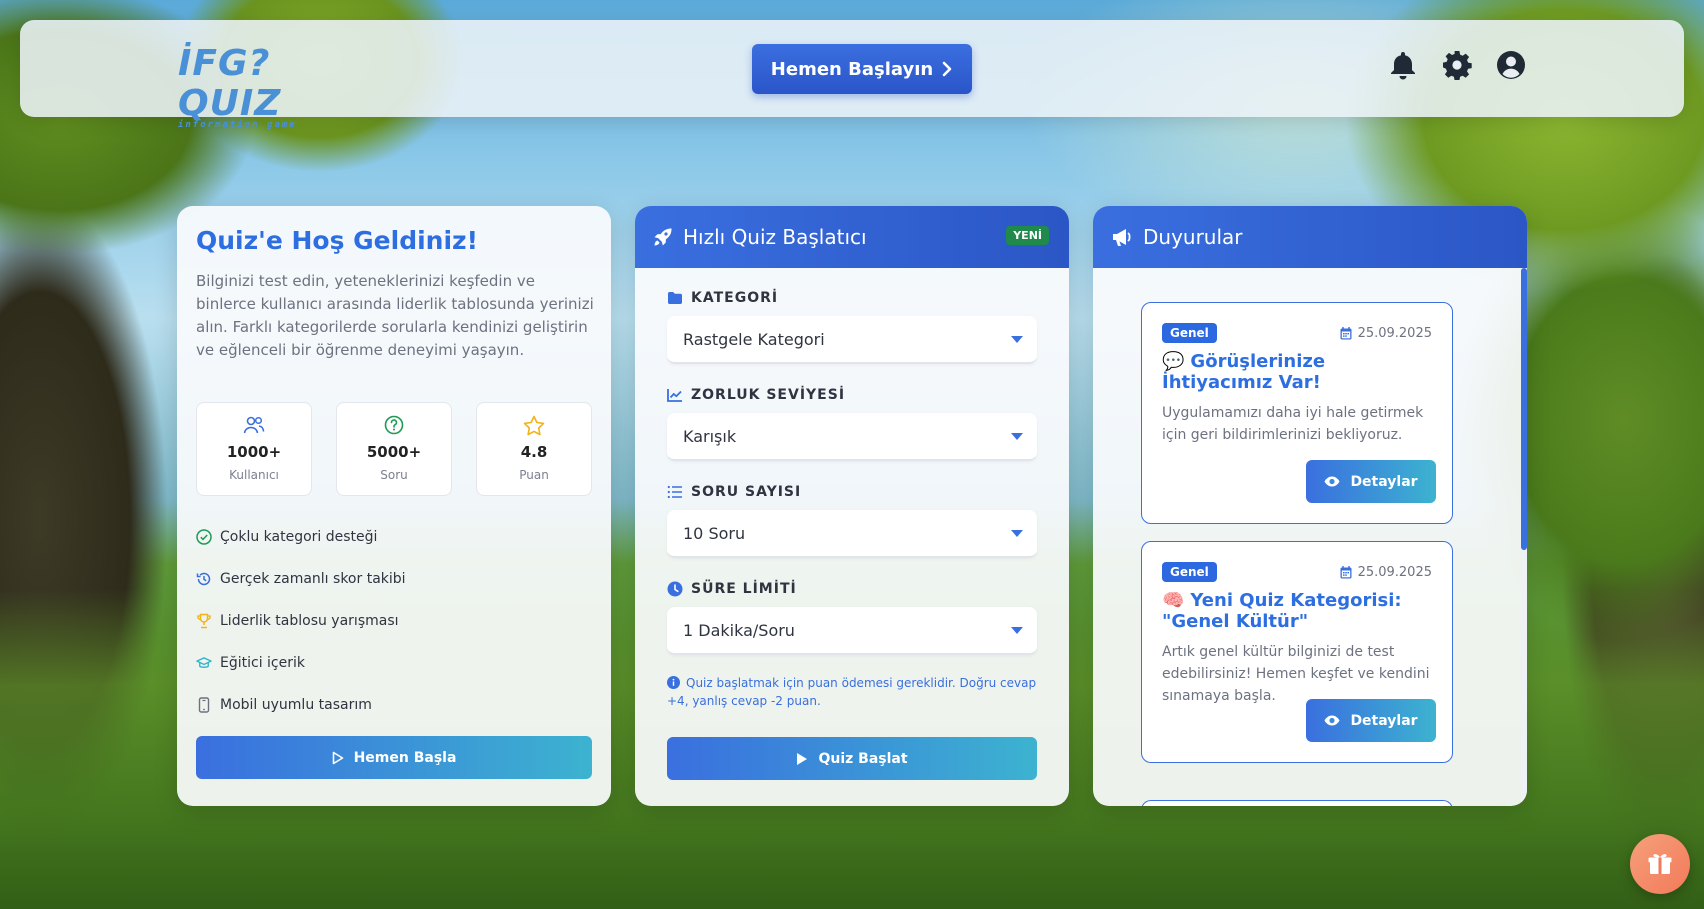 The width and height of the screenshot is (1704, 909). What do you see at coordinates (675, 298) in the screenshot?
I see `folder-icon` at bounding box center [675, 298].